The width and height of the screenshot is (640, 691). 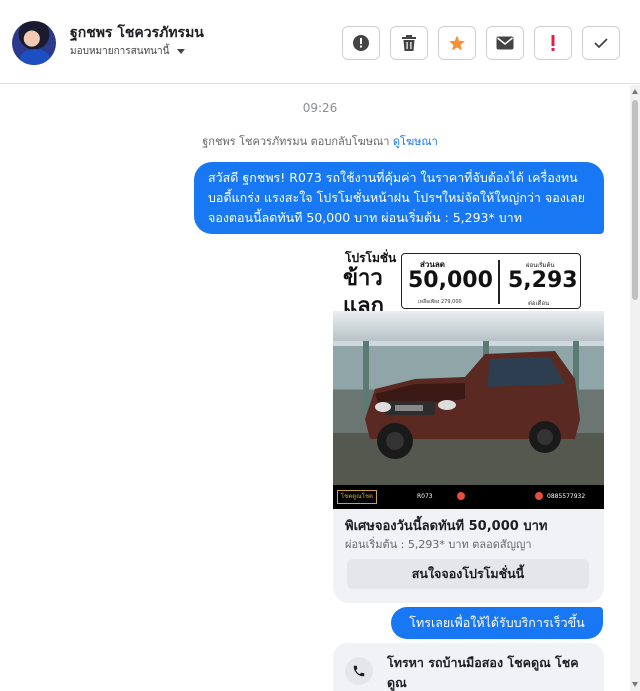 I want to click on check-icon, so click(x=601, y=43).